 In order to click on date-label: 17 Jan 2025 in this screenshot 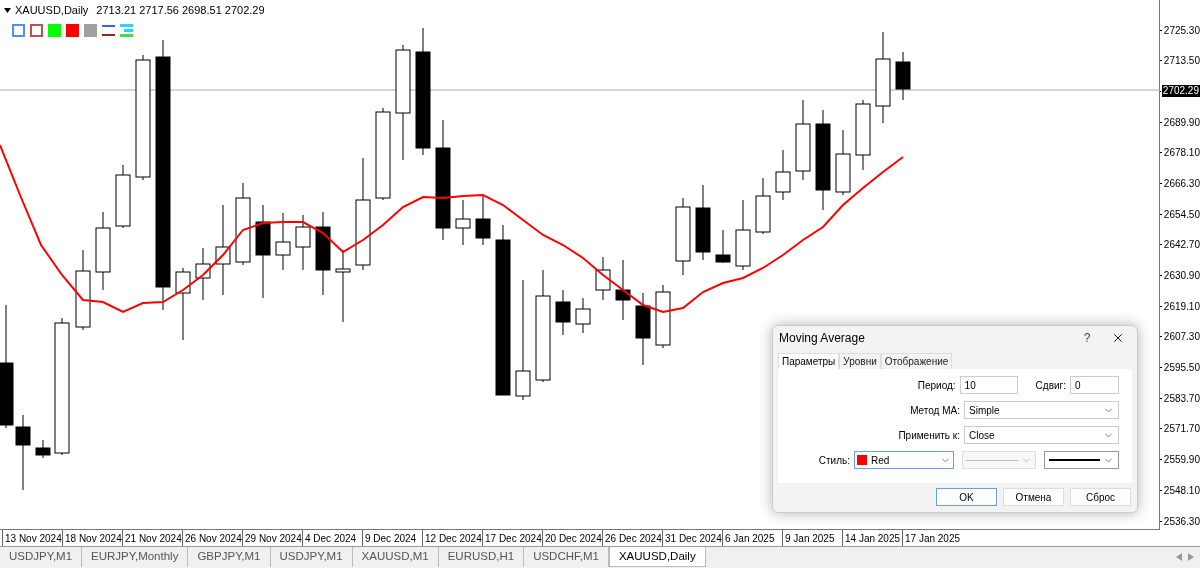, I will do `click(933, 539)`.